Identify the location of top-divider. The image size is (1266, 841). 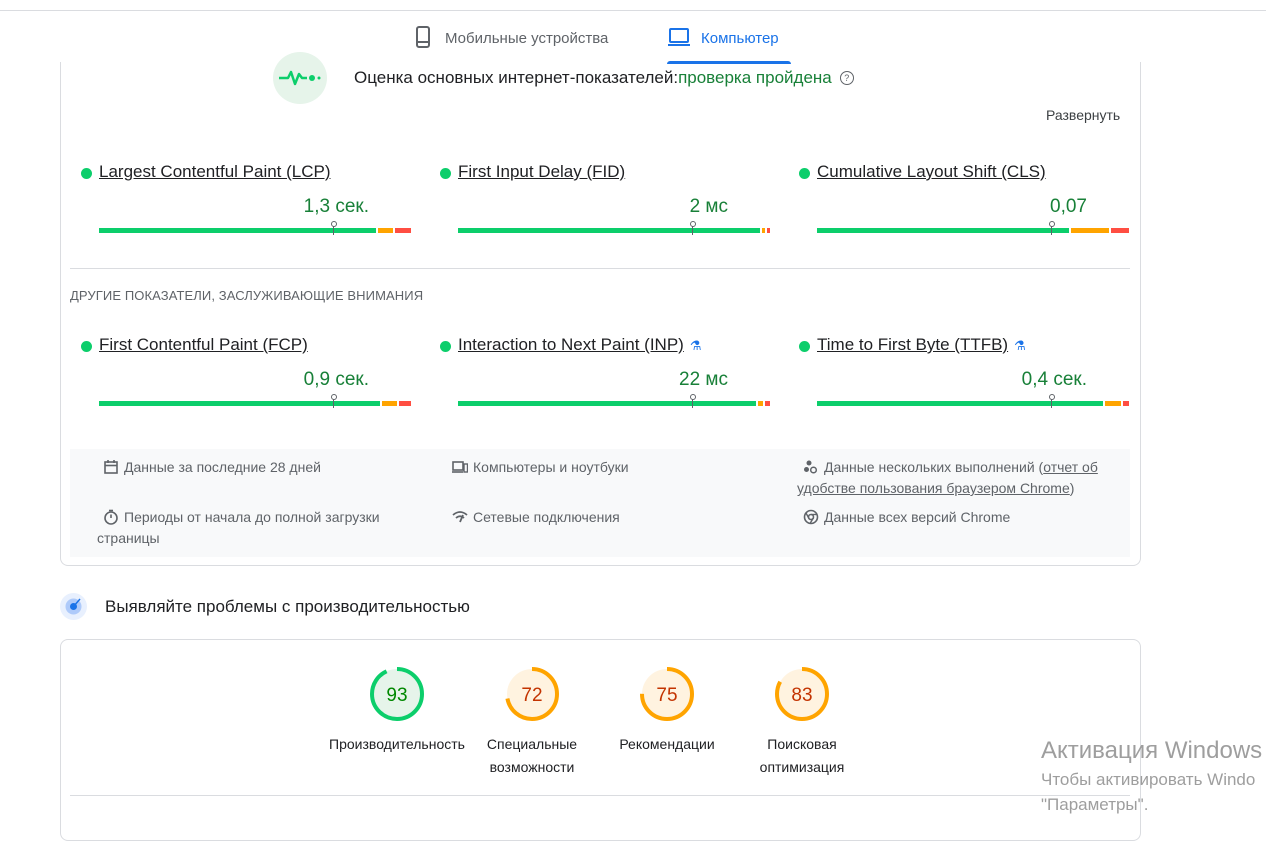
(633, 10).